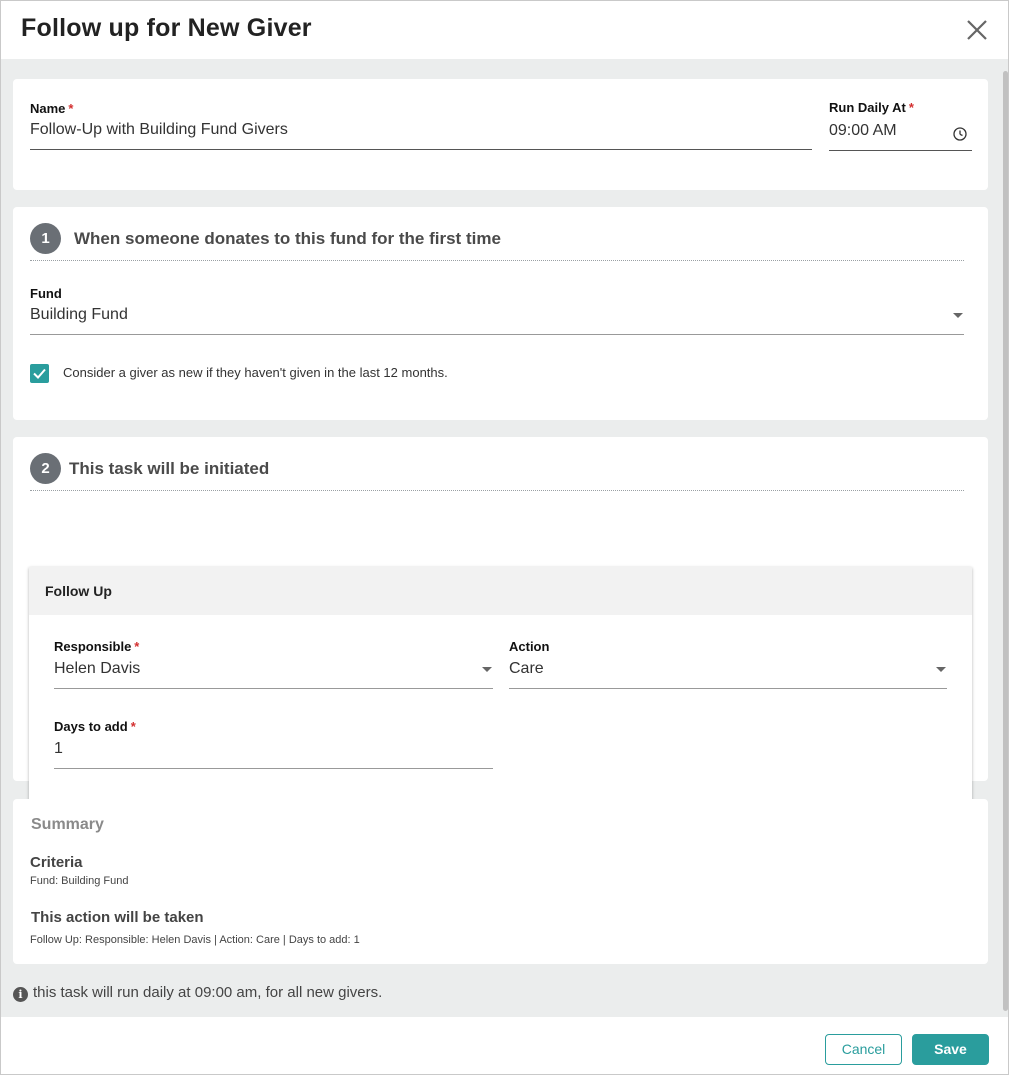 The height and width of the screenshot is (1075, 1009). What do you see at coordinates (487, 669) in the screenshot?
I see `responsible-chevron-down-icon` at bounding box center [487, 669].